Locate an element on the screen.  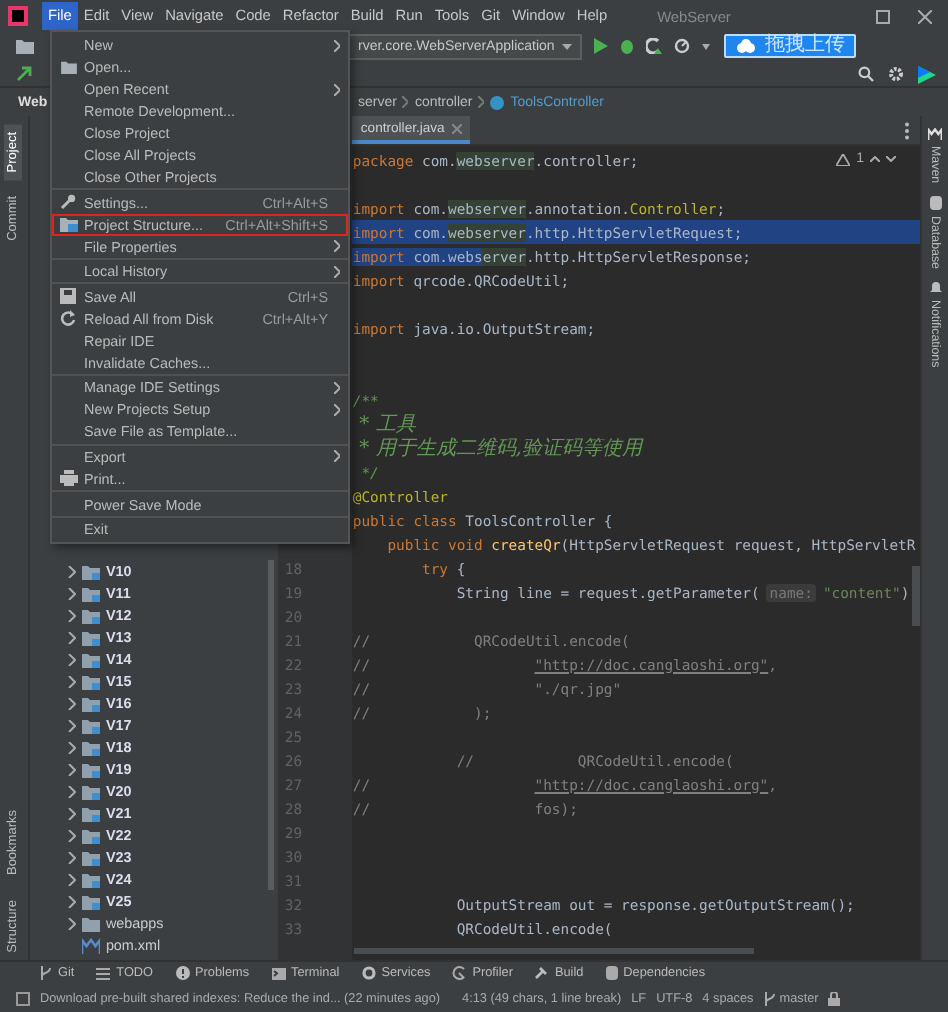
maven-icon is located at coordinates (935, 134).